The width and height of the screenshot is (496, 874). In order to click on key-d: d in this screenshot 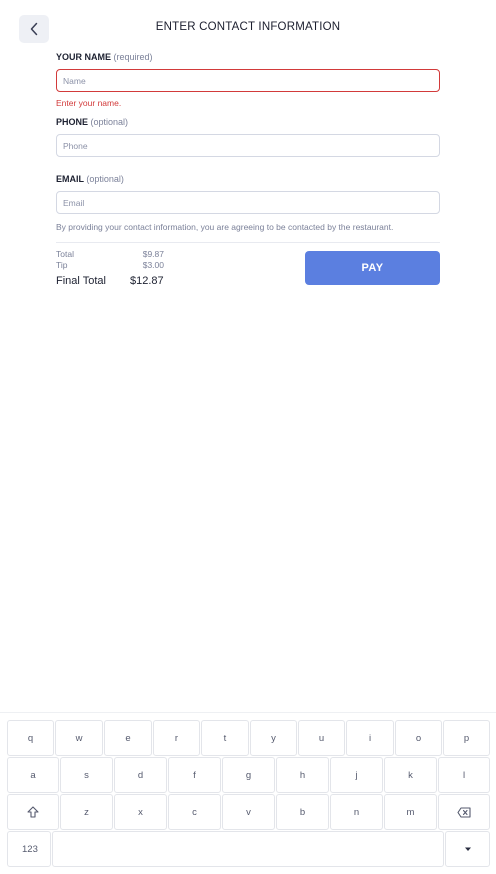, I will do `click(140, 775)`.